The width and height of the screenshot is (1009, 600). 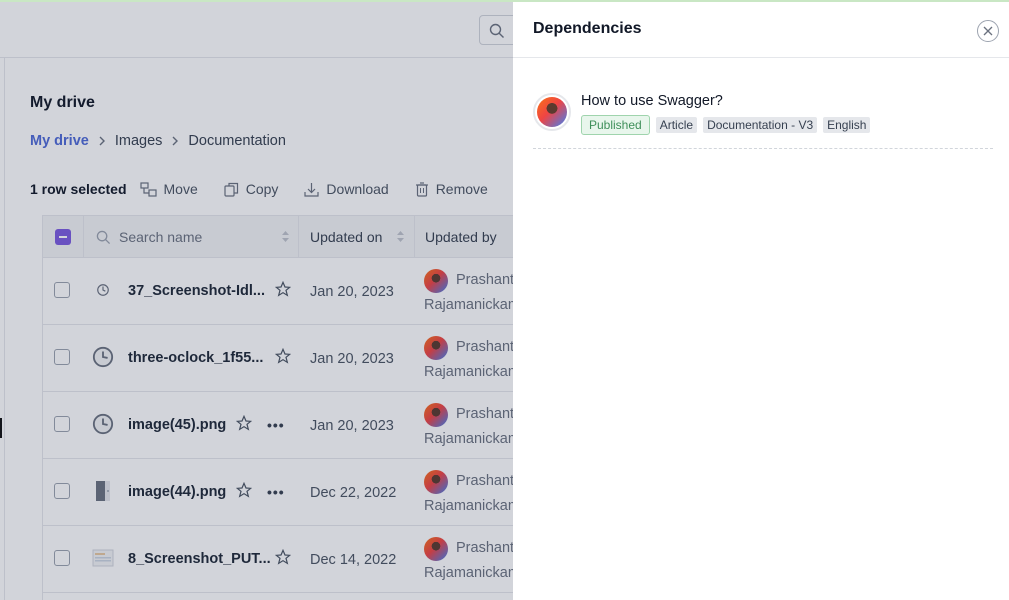 What do you see at coordinates (652, 101) in the screenshot?
I see `dependency-title: How to use Swagger?` at bounding box center [652, 101].